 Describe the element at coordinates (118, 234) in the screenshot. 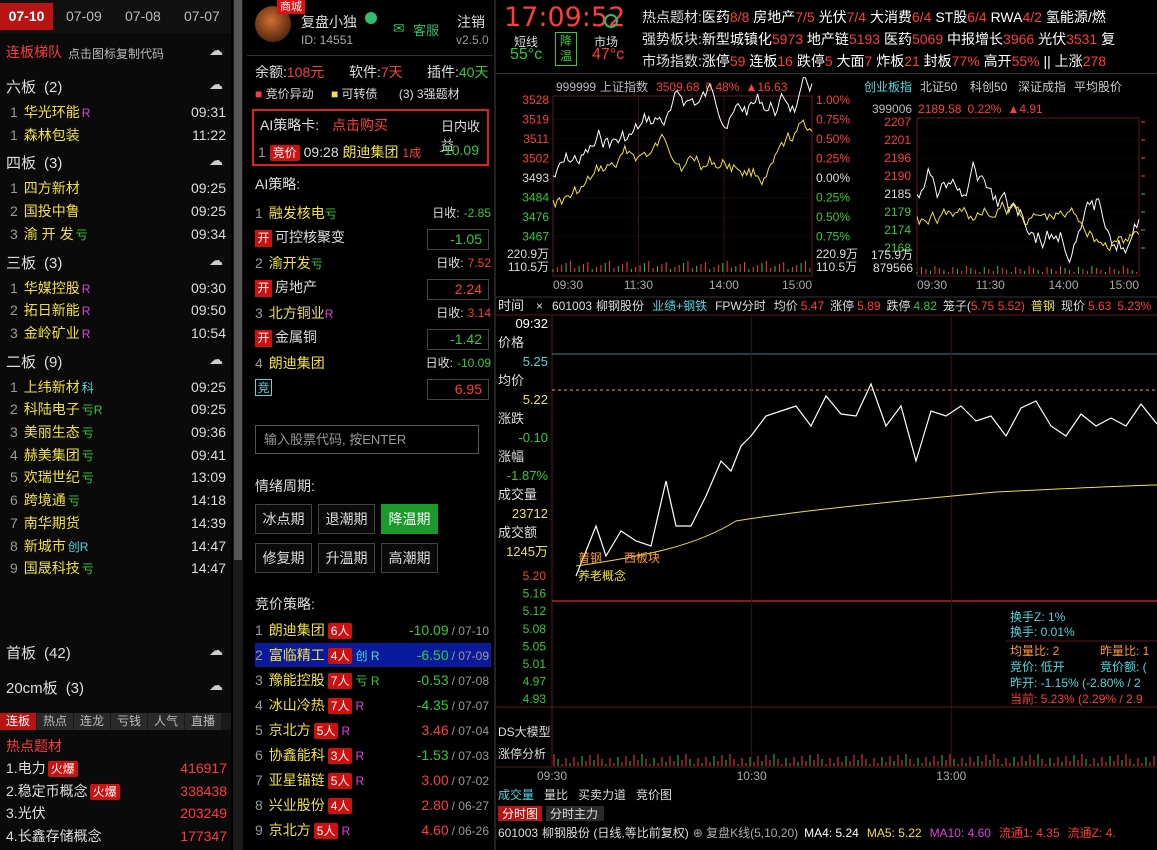

I see `ladder-stock-row: 3渝 开 发亏 09:34` at that location.